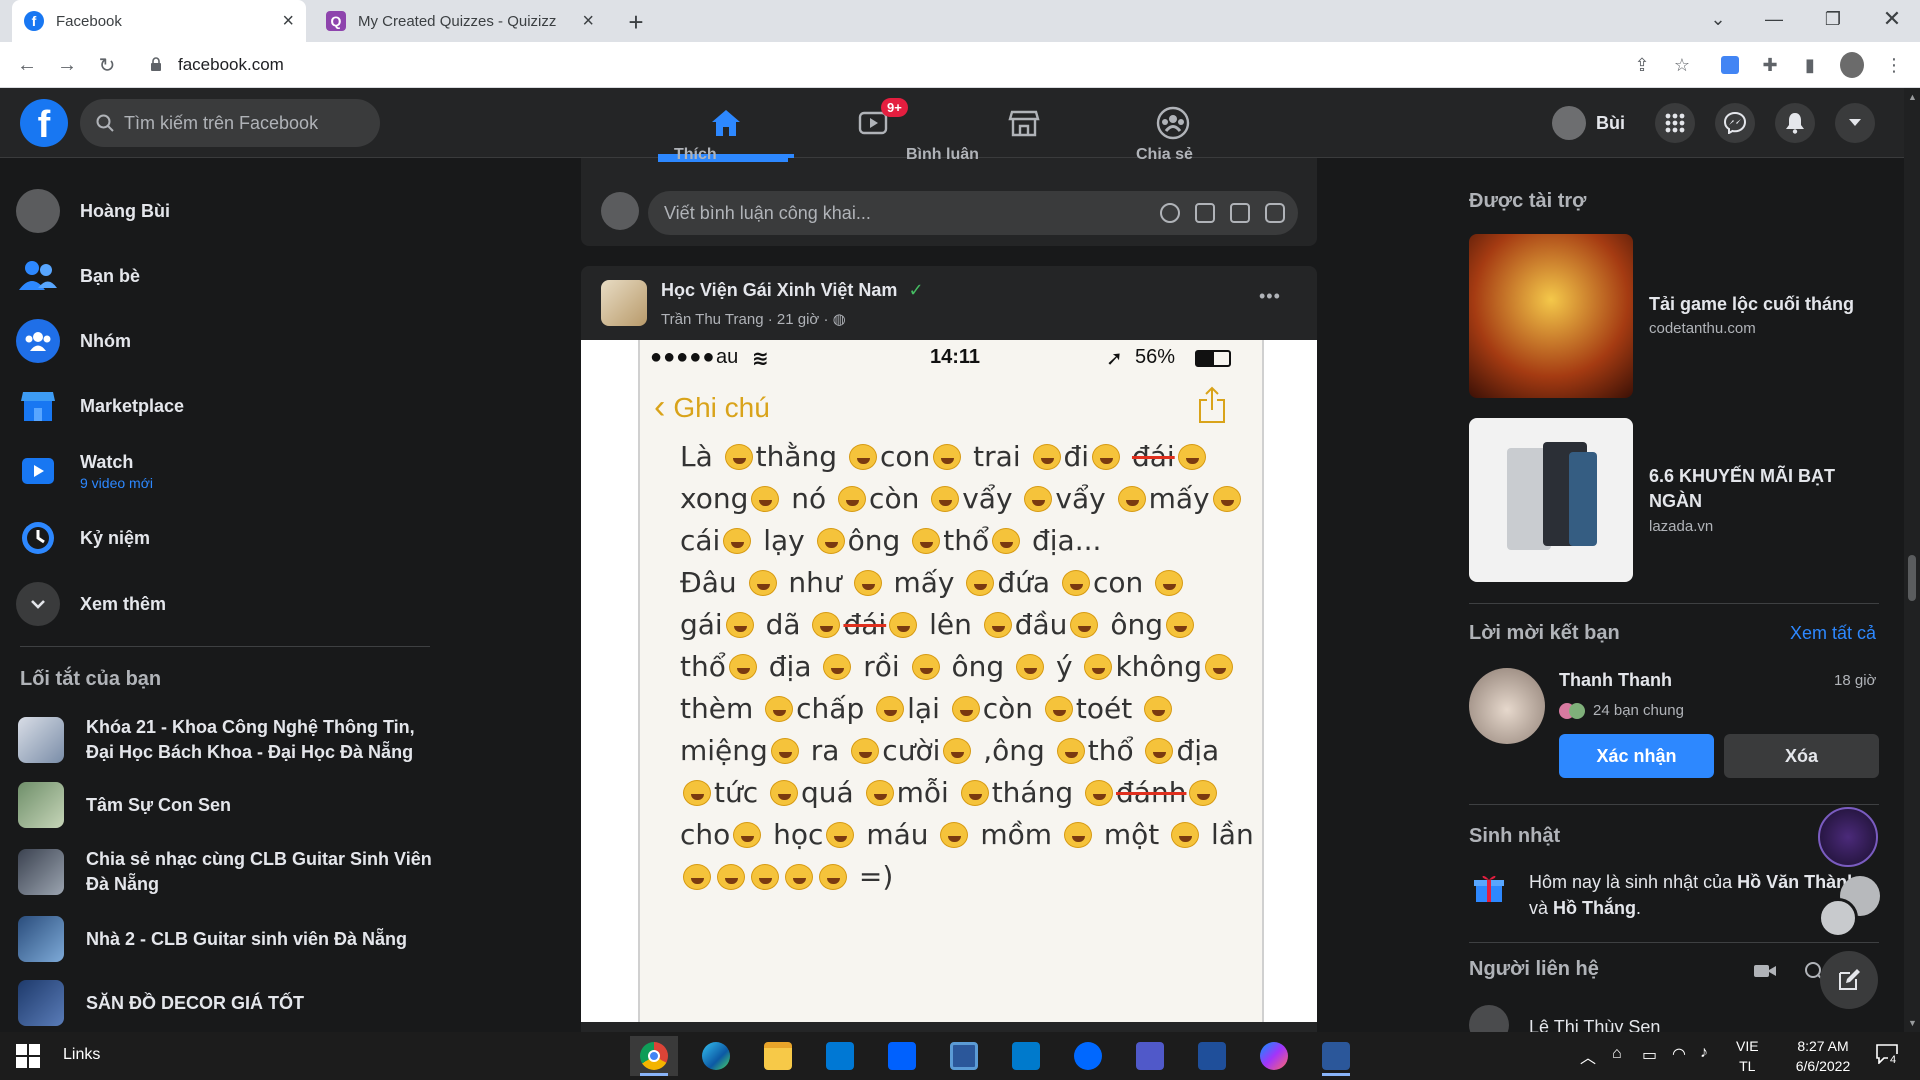 Image resolution: width=1920 pixels, height=1080 pixels. What do you see at coordinates (654, 1056) in the screenshot?
I see `chrome-icon` at bounding box center [654, 1056].